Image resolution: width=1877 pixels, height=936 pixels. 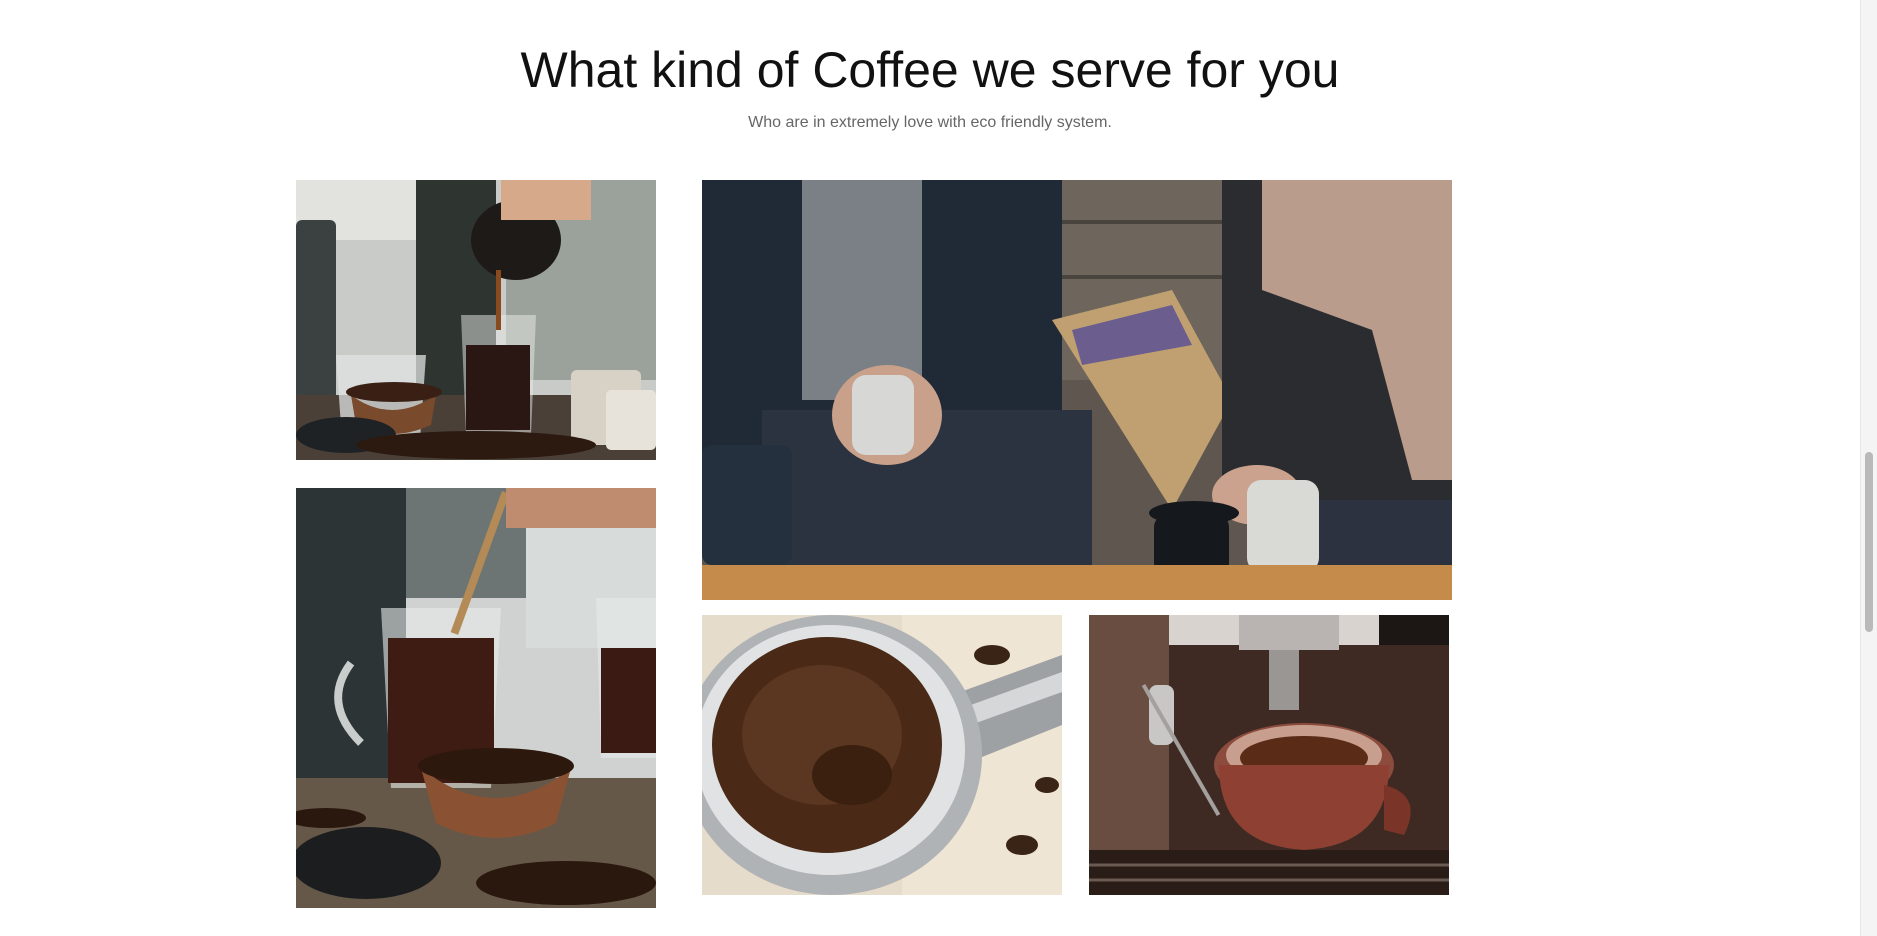 I want to click on espresso-machine-illustration, so click(x=1269, y=755).